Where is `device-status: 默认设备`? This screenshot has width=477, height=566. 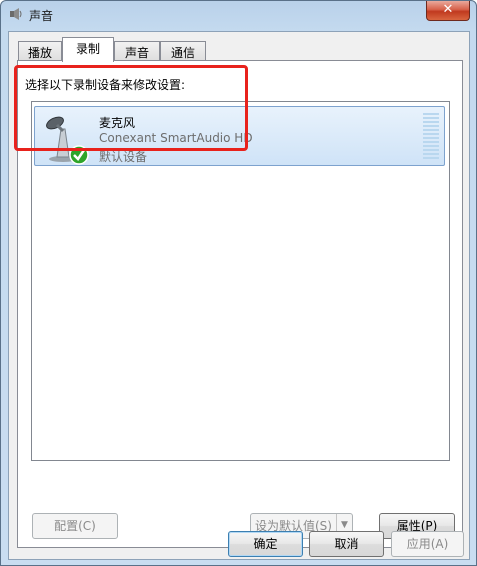
device-status: 默认设备 is located at coordinates (123, 157).